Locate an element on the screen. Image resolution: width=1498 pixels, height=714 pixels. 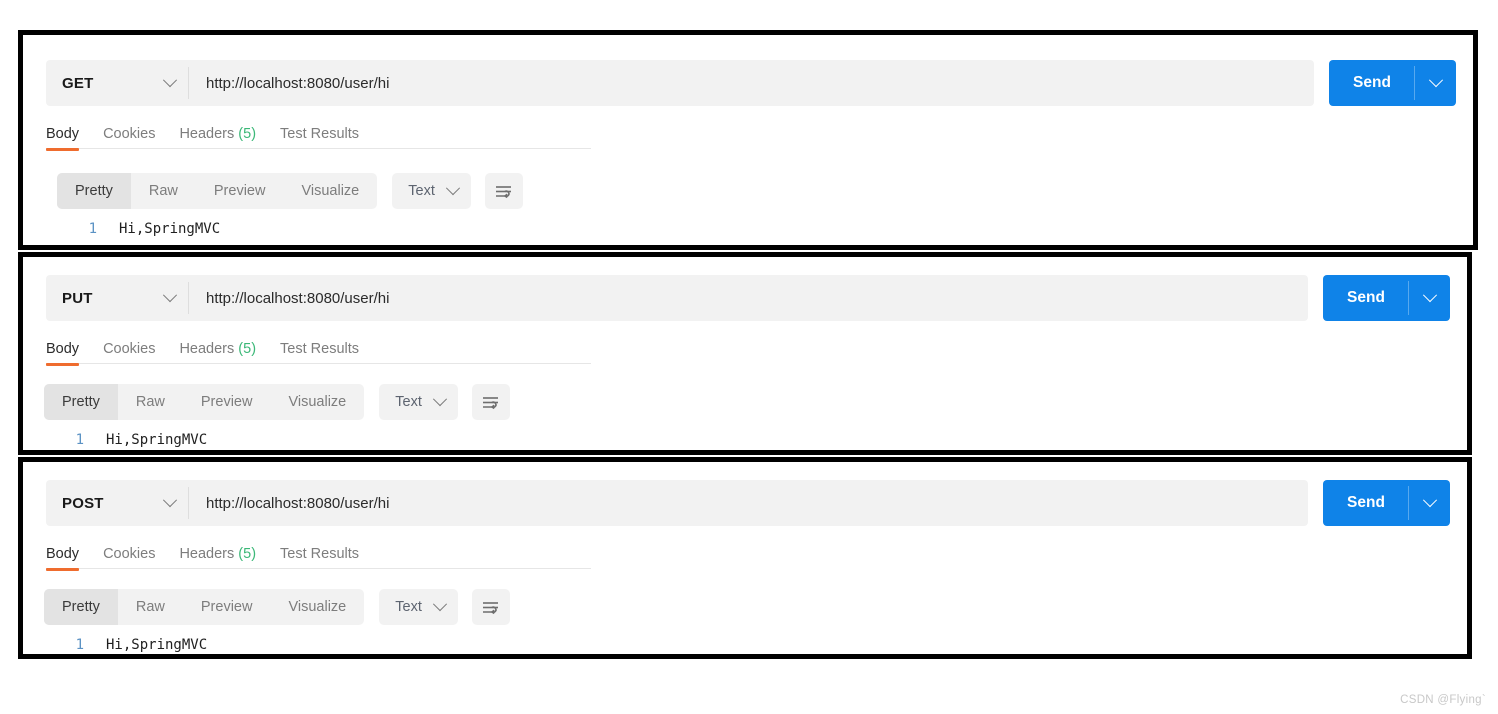
http-method-select: POST is located at coordinates (117, 503).